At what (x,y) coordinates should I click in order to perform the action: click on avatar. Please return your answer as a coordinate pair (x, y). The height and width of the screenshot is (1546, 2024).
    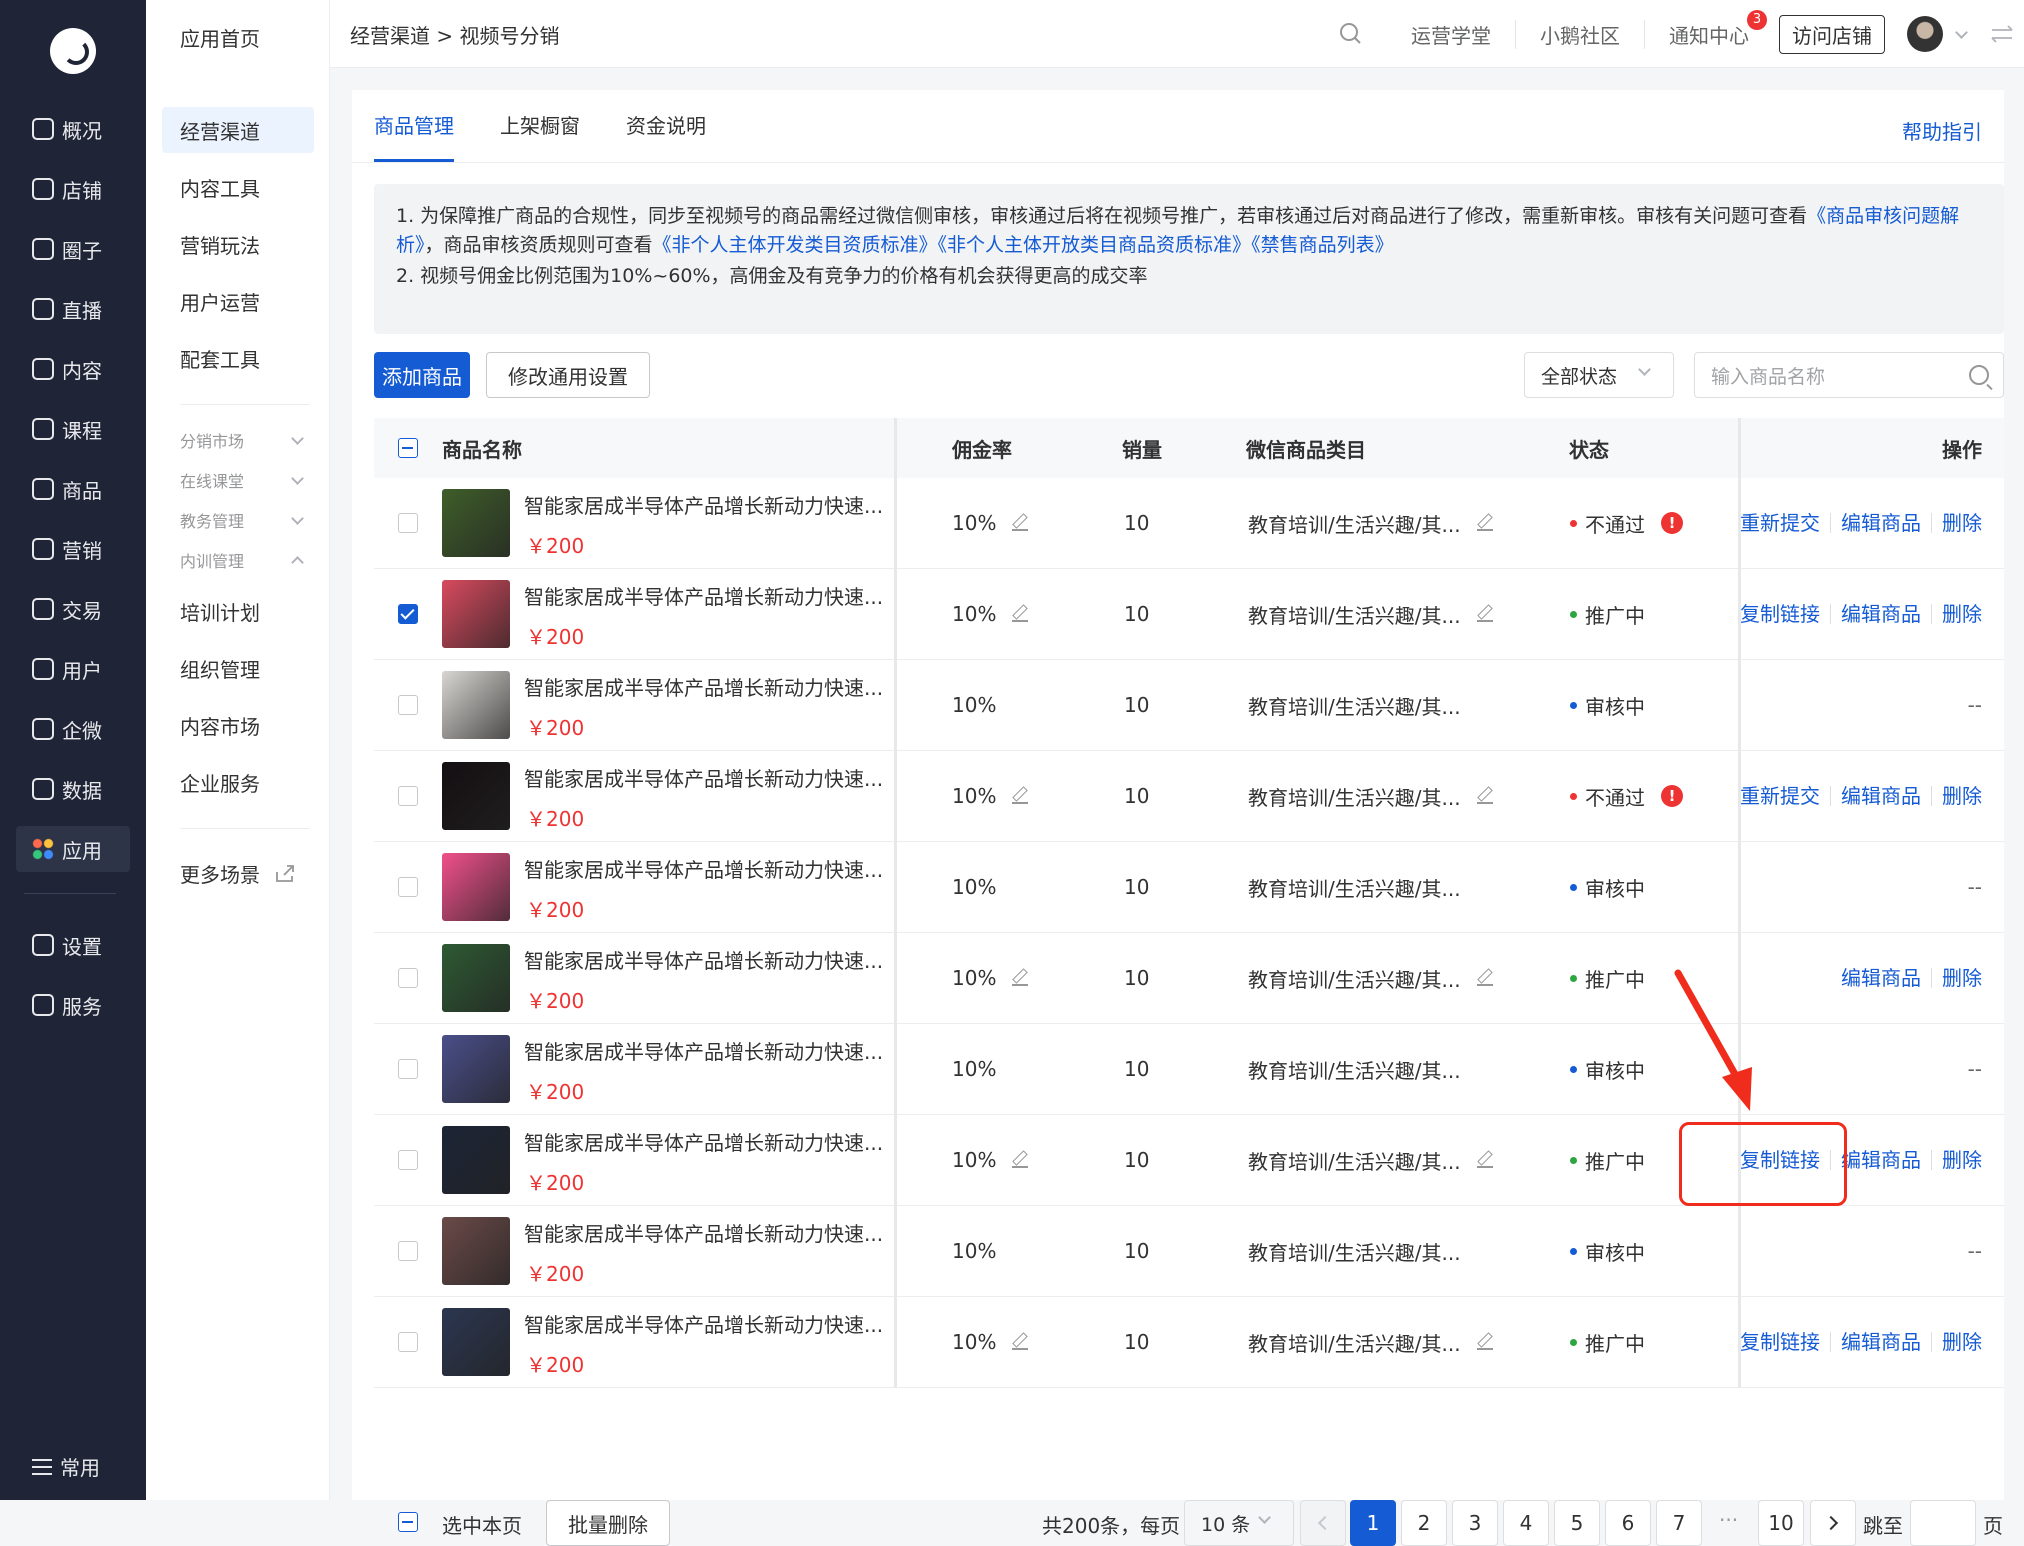
    Looking at the image, I should click on (1925, 34).